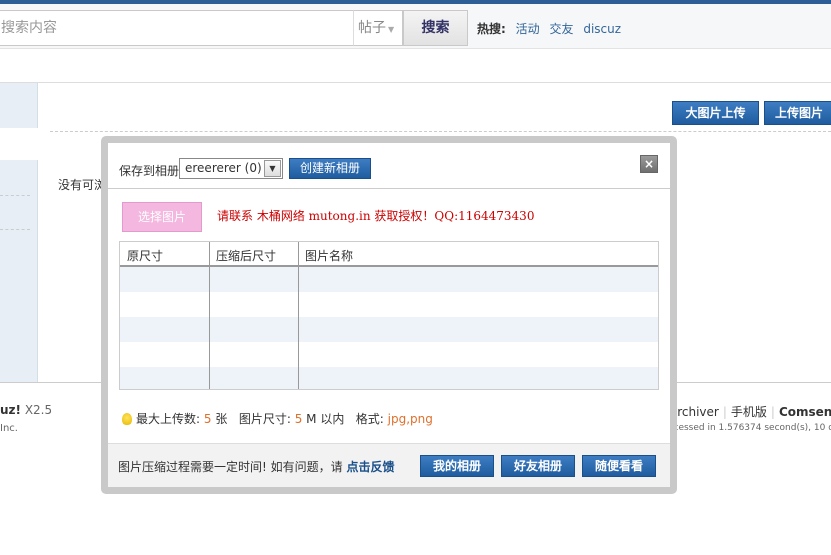 This screenshot has height=555, width=831. Describe the element at coordinates (325, 419) in the screenshot. I see `image-size-unit: M 以内` at that location.